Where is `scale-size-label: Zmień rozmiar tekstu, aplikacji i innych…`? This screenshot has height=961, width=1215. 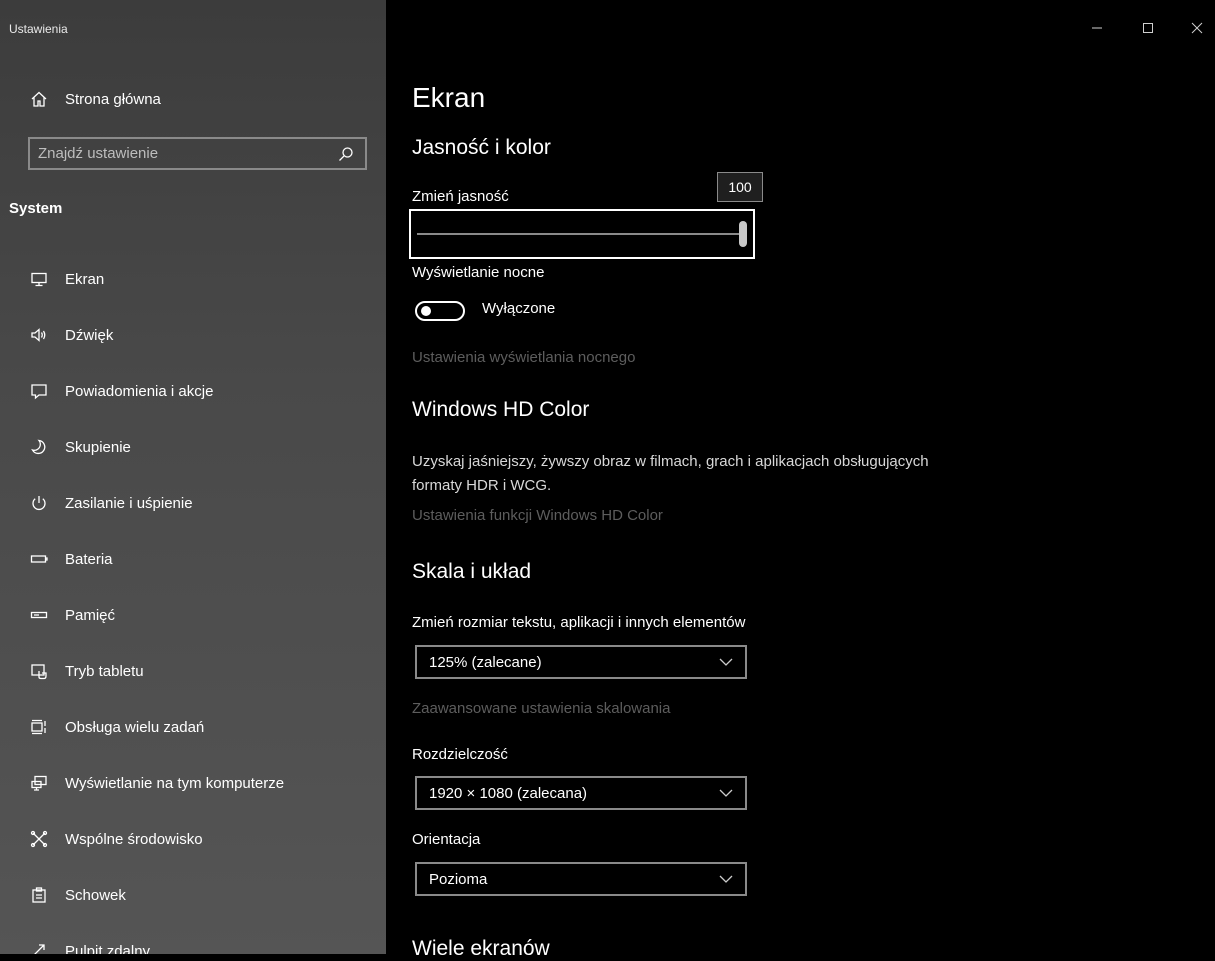
scale-size-label: Zmień rozmiar tekstu, aplikacji i innych… is located at coordinates (579, 622).